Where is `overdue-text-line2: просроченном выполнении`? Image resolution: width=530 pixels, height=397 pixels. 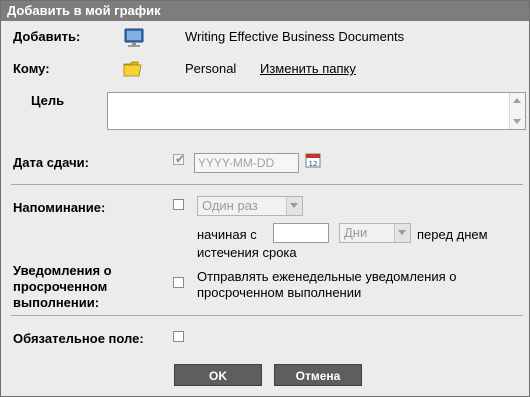 overdue-text-line2: просроченном выполнении is located at coordinates (279, 292).